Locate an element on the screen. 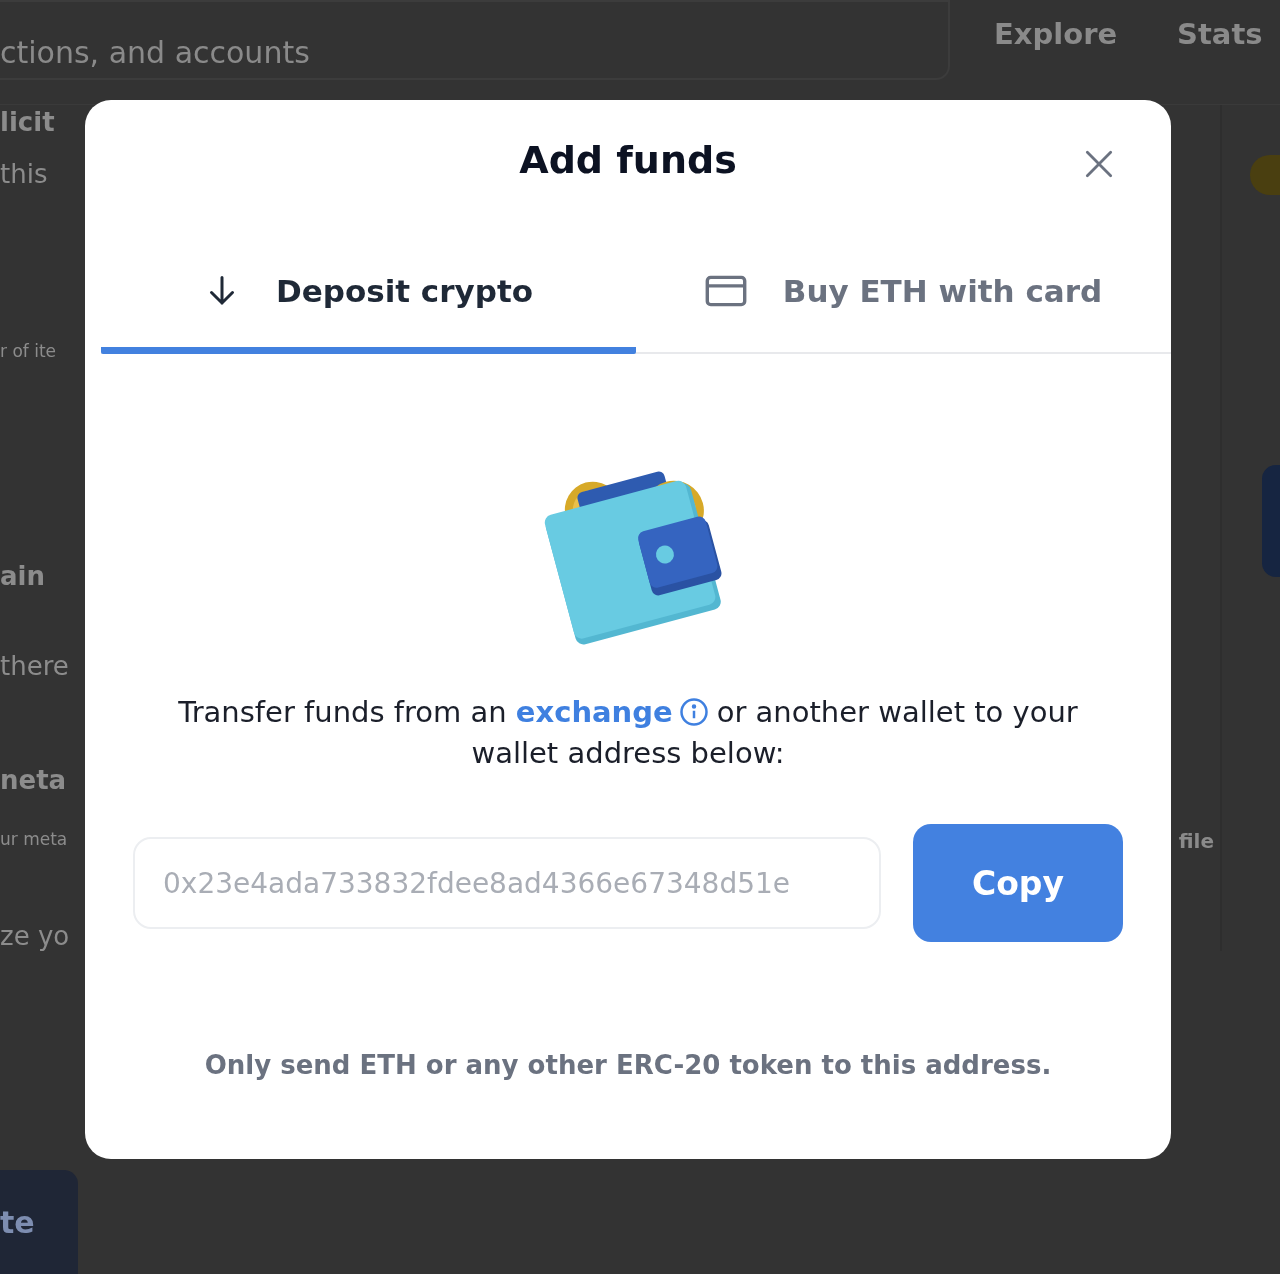  credit-card-icon is located at coordinates (725, 291).